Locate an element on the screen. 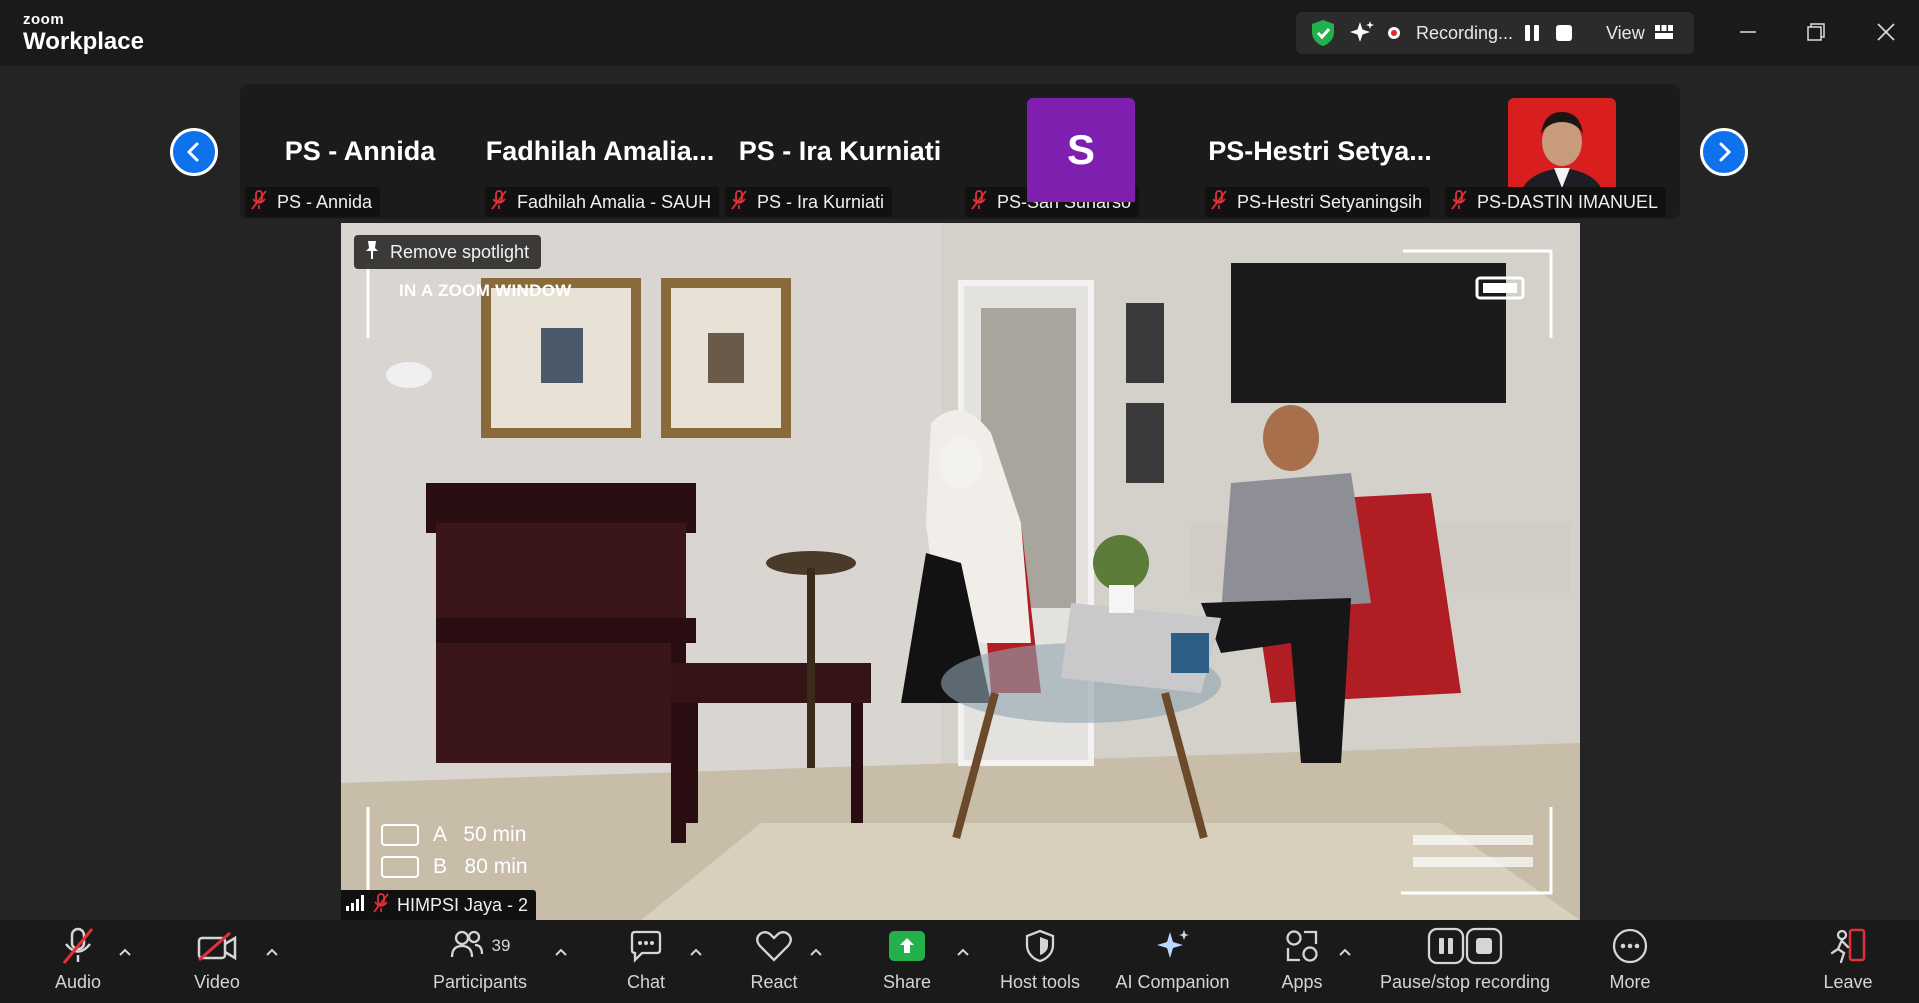 The image size is (1919, 1003). video-label: Video is located at coordinates (217, 982).